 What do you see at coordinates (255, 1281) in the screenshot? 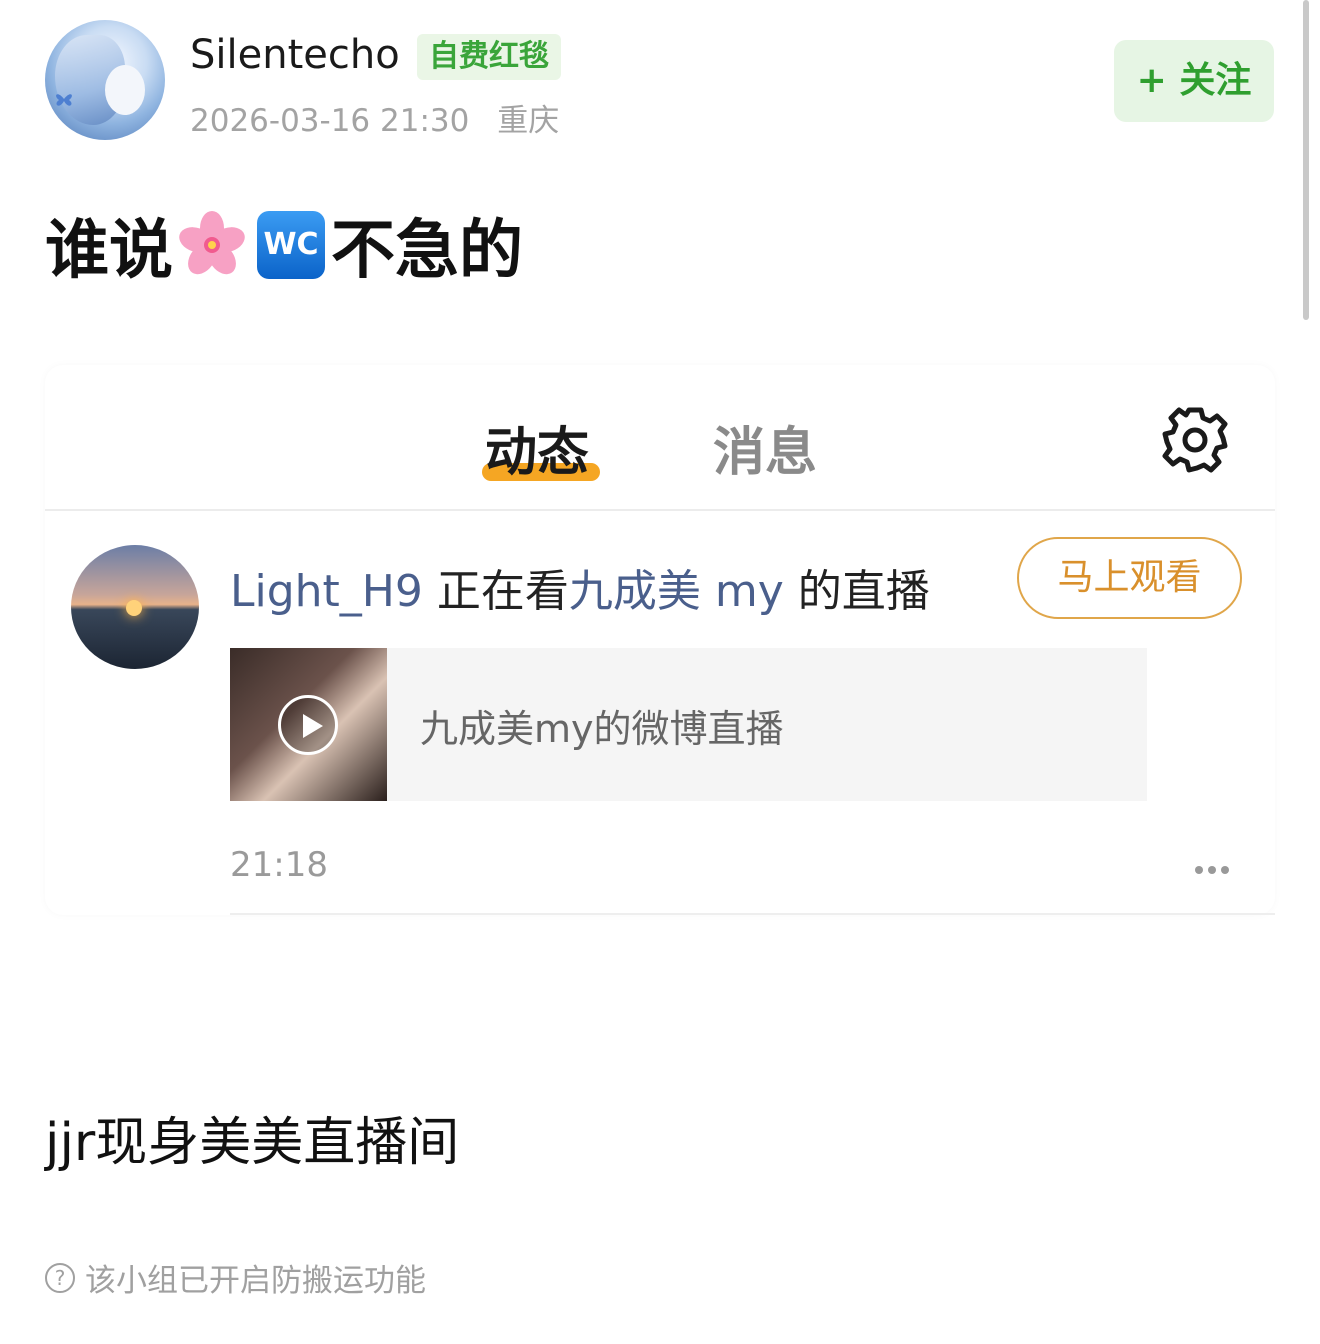
I see `notice-text: 该小组已开启防搬运功能` at bounding box center [255, 1281].